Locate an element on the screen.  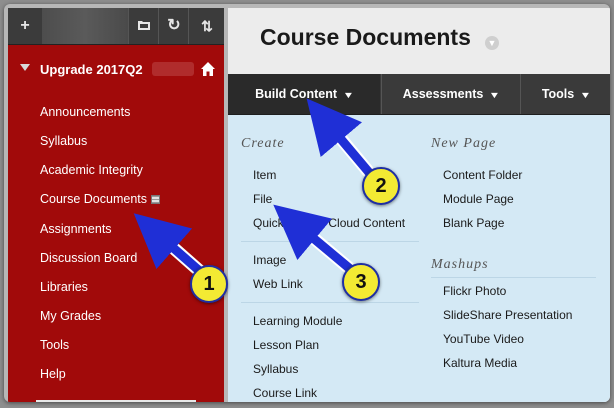
menu-item-label: Course Documents is located at coordinates (93, 199).